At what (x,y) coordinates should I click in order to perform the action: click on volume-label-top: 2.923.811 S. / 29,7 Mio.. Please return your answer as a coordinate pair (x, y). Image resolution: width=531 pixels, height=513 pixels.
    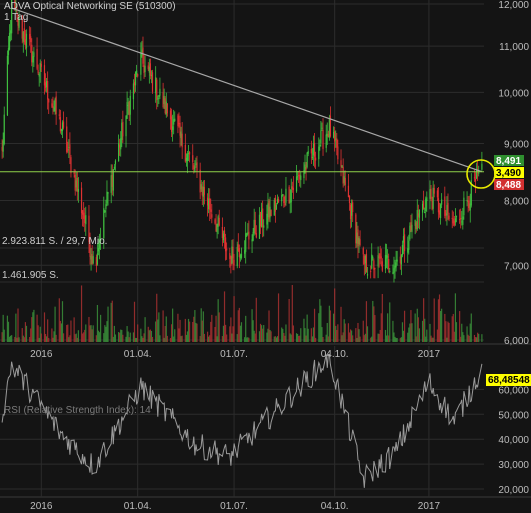
    Looking at the image, I should click on (54, 241).